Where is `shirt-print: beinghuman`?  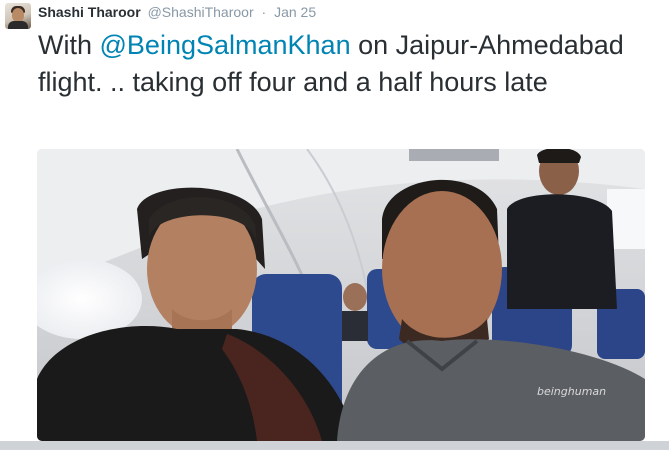
shirt-print: beinghuman is located at coordinates (571, 391).